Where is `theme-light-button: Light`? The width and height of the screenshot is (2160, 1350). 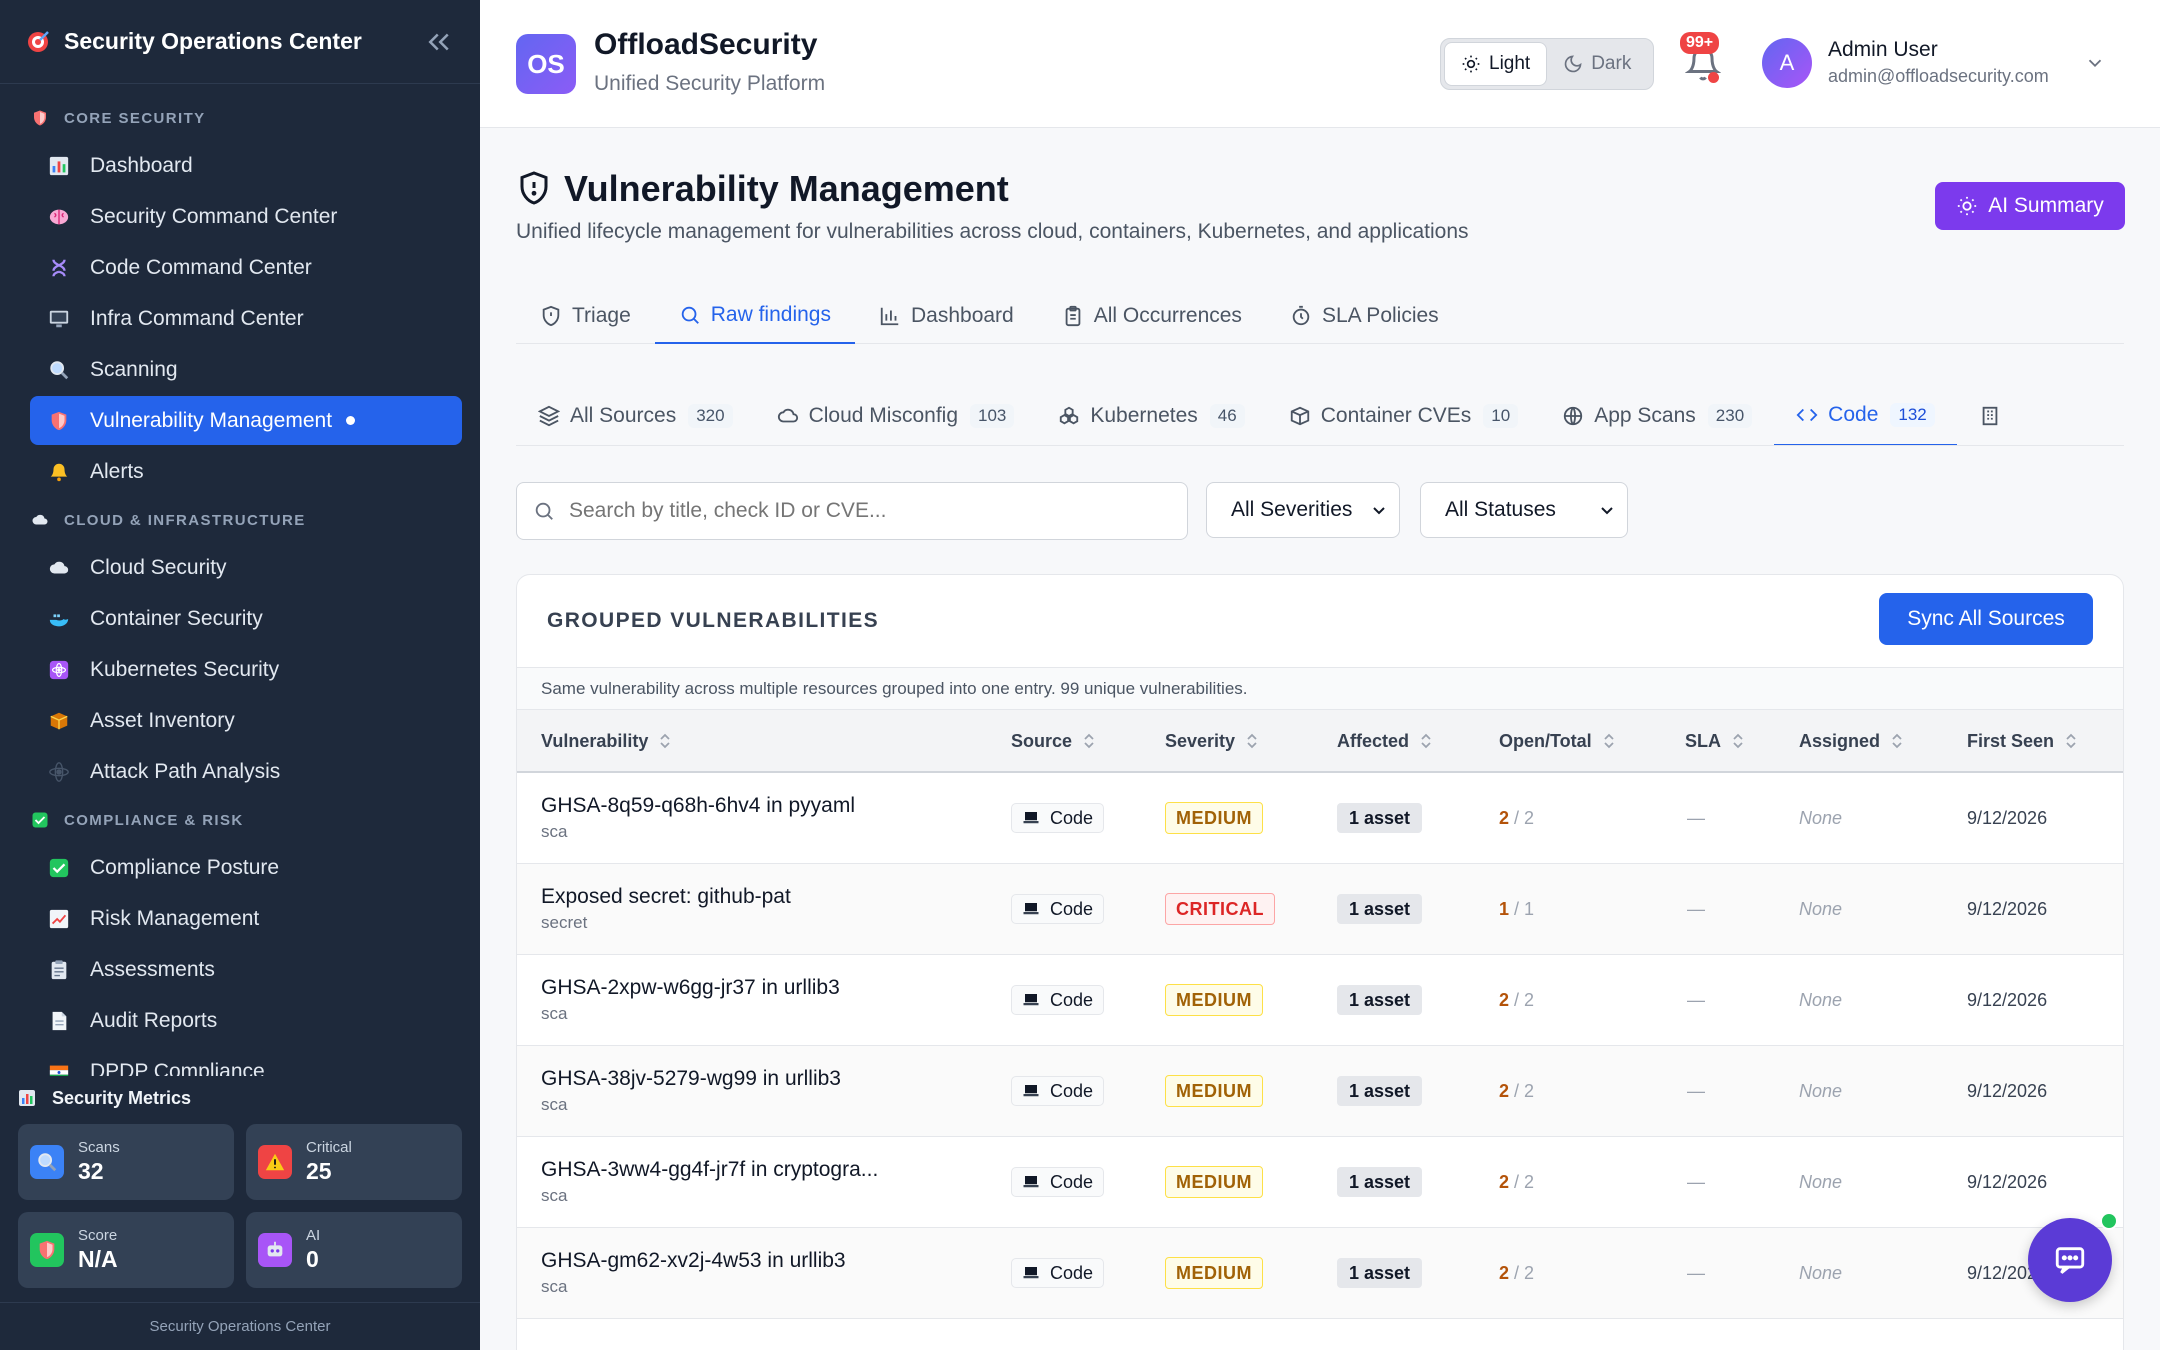 theme-light-button: Light is located at coordinates (1496, 64).